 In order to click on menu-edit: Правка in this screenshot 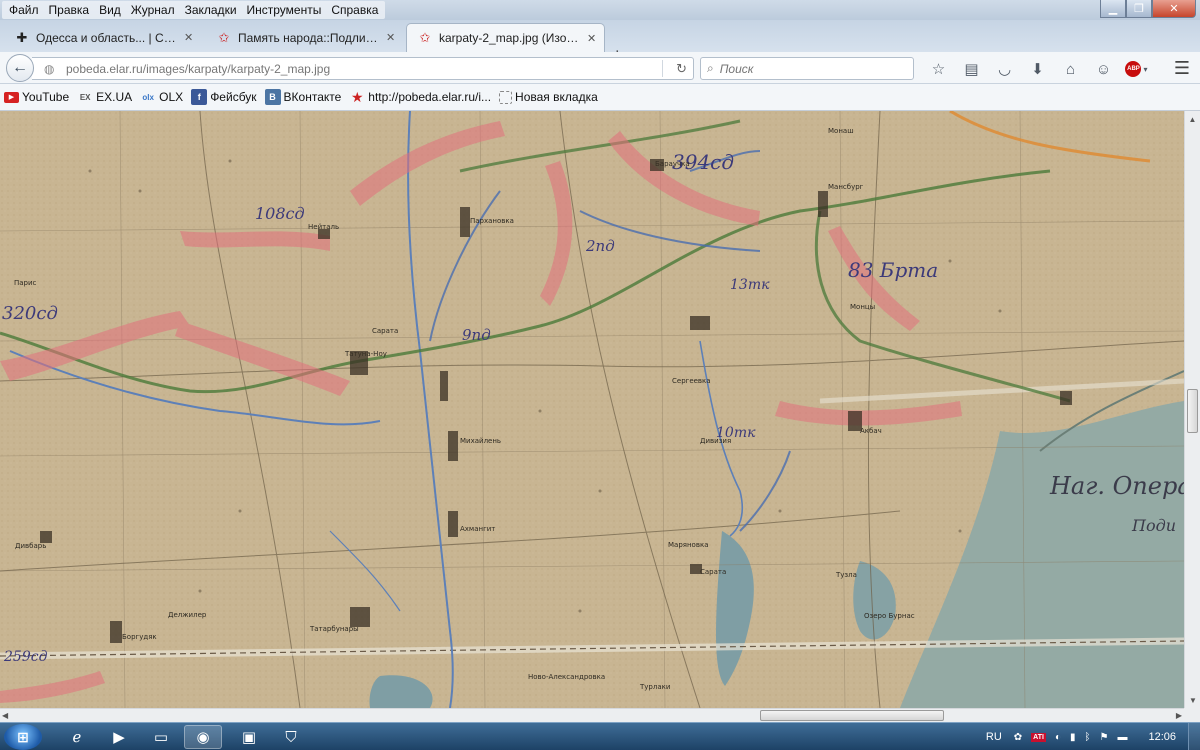, I will do `click(69, 10)`.